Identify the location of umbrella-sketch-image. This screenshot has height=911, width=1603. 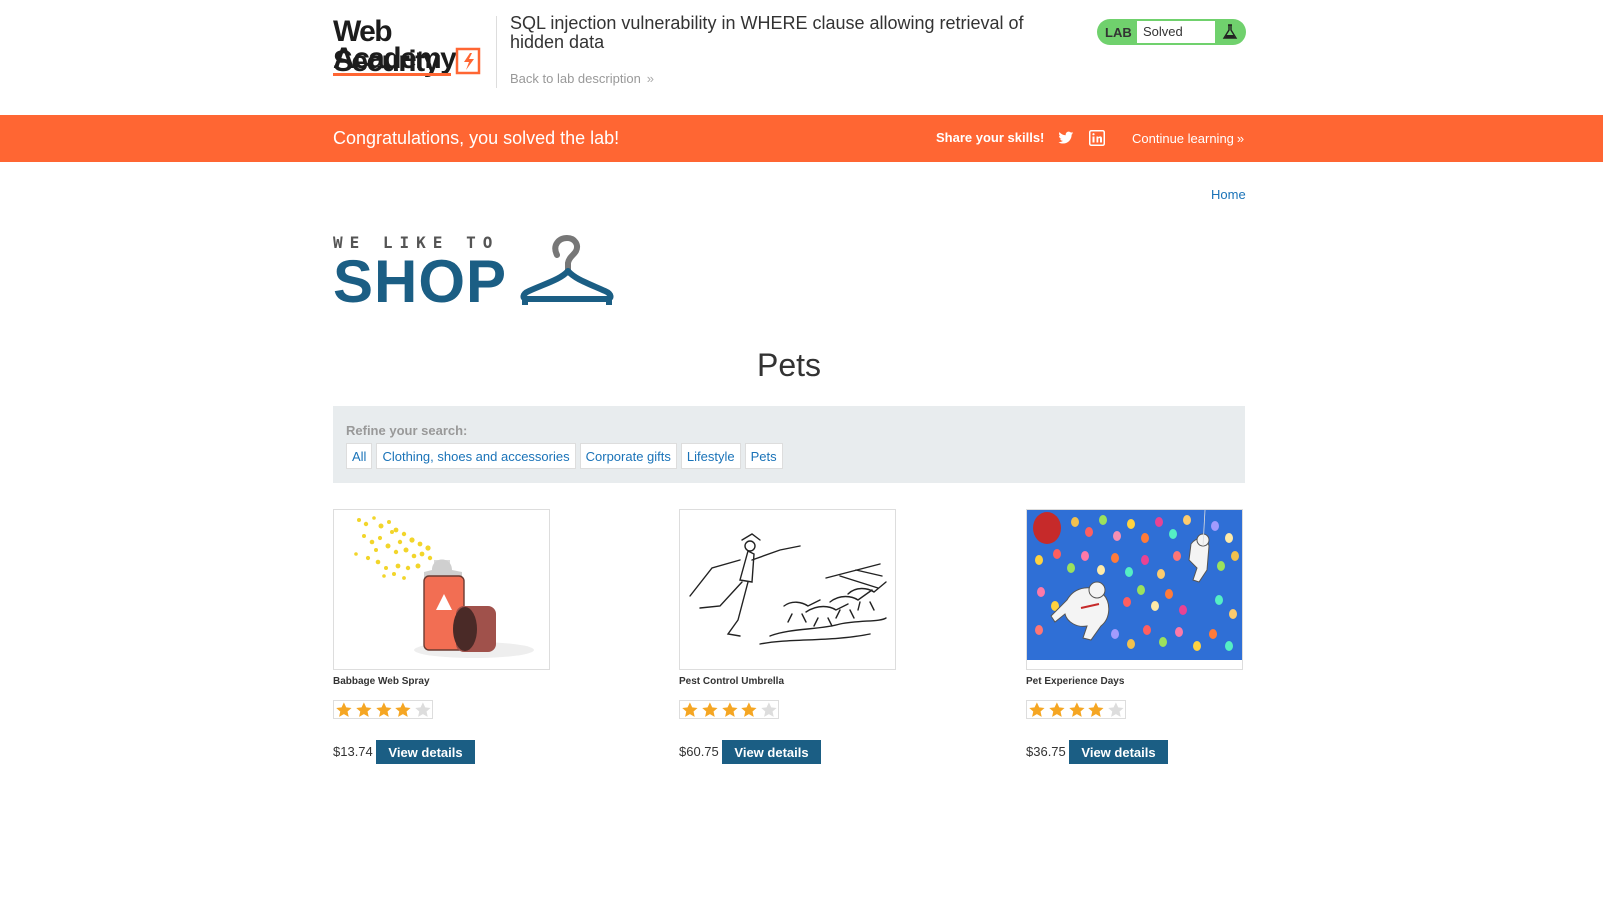
(788, 589).